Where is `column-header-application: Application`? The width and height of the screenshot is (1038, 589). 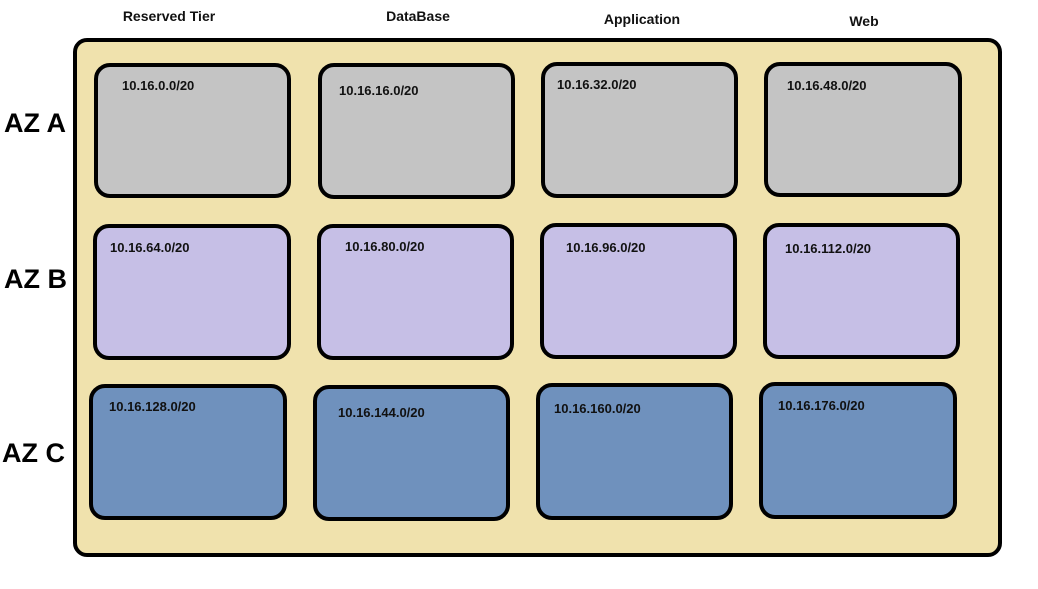
column-header-application: Application is located at coordinates (642, 19).